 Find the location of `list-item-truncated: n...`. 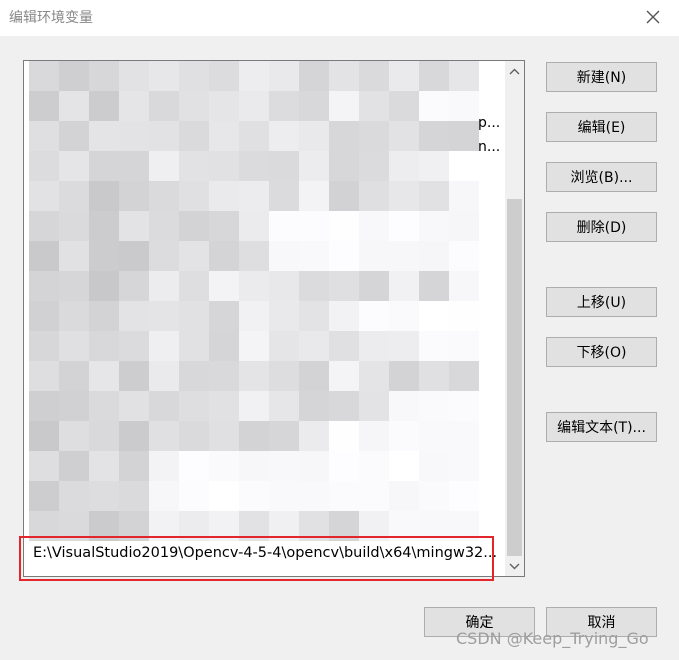

list-item-truncated: n... is located at coordinates (489, 147).